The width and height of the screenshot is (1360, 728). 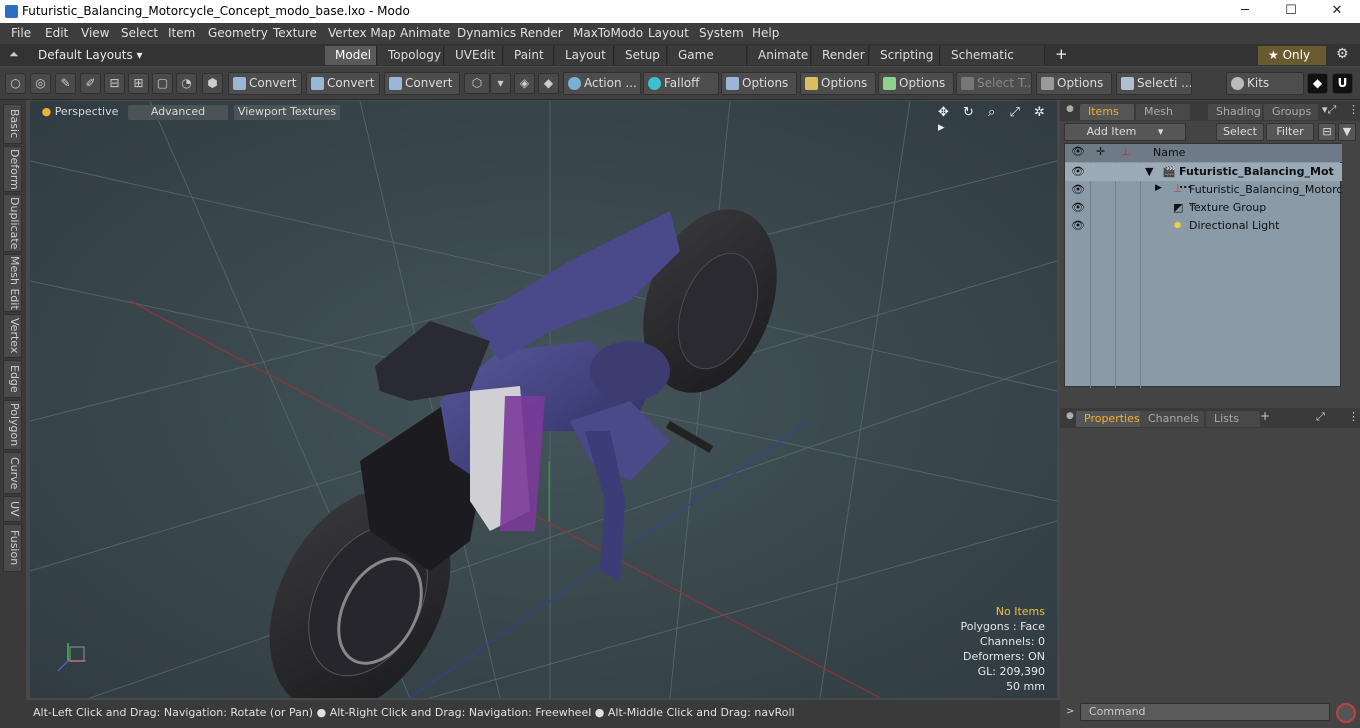 I want to click on edge-mode-icon: ◎, so click(x=40, y=83).